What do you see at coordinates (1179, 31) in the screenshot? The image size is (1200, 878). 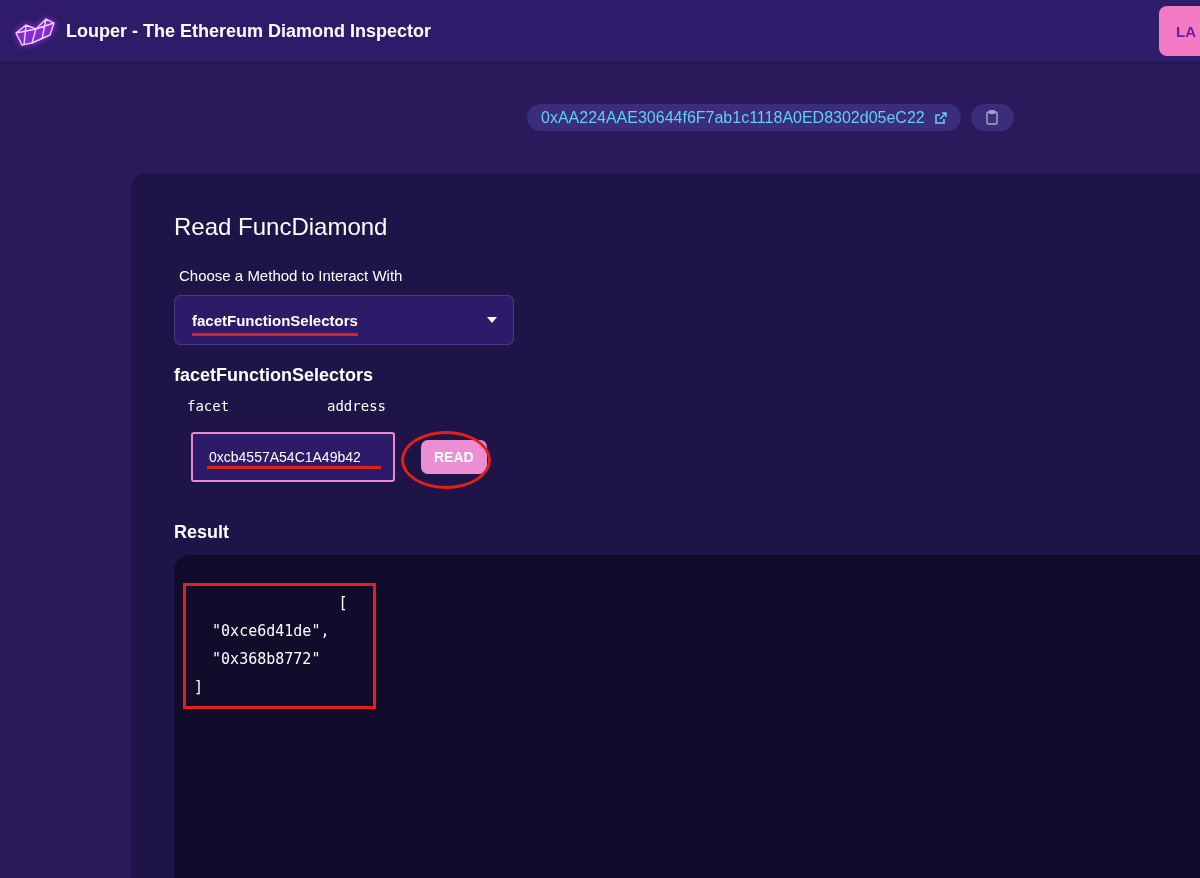 I see `launch-button: LA` at bounding box center [1179, 31].